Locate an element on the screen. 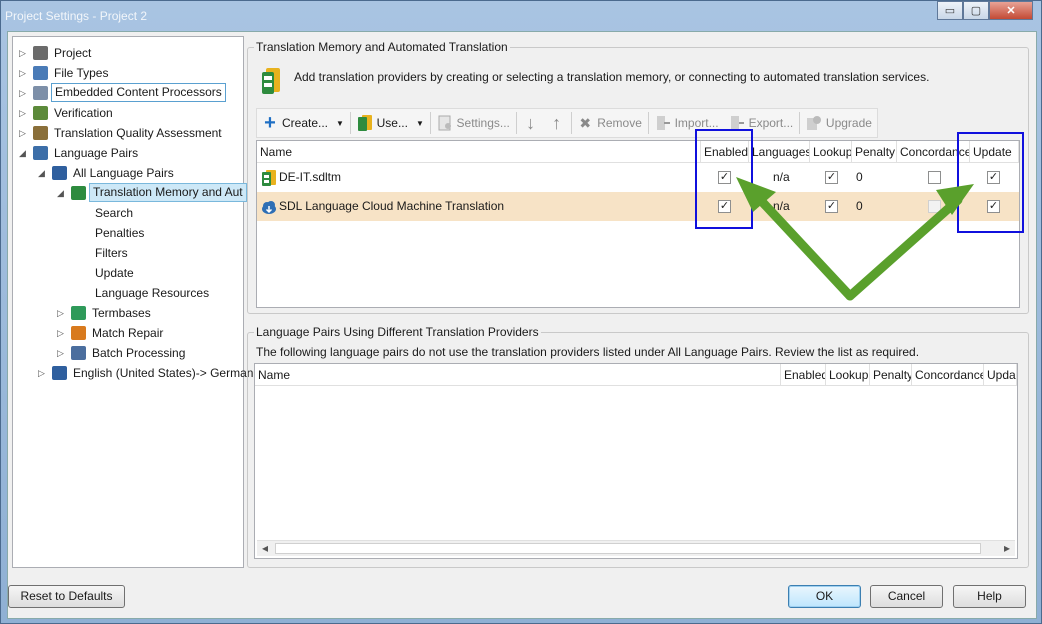 Image resolution: width=1042 pixels, height=624 pixels. project-icon is located at coordinates (40, 53).